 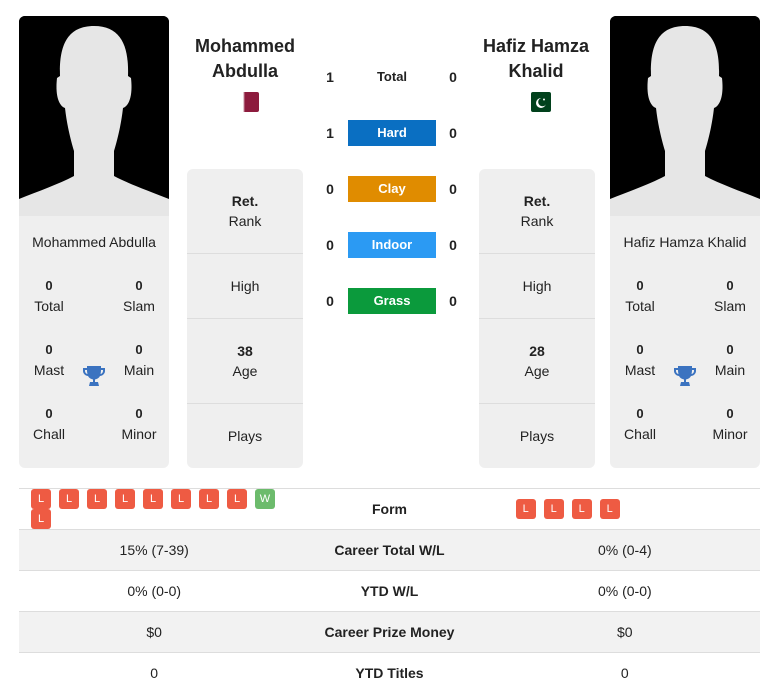 I want to click on player1-chall: 0 Chall, so click(x=49, y=424).